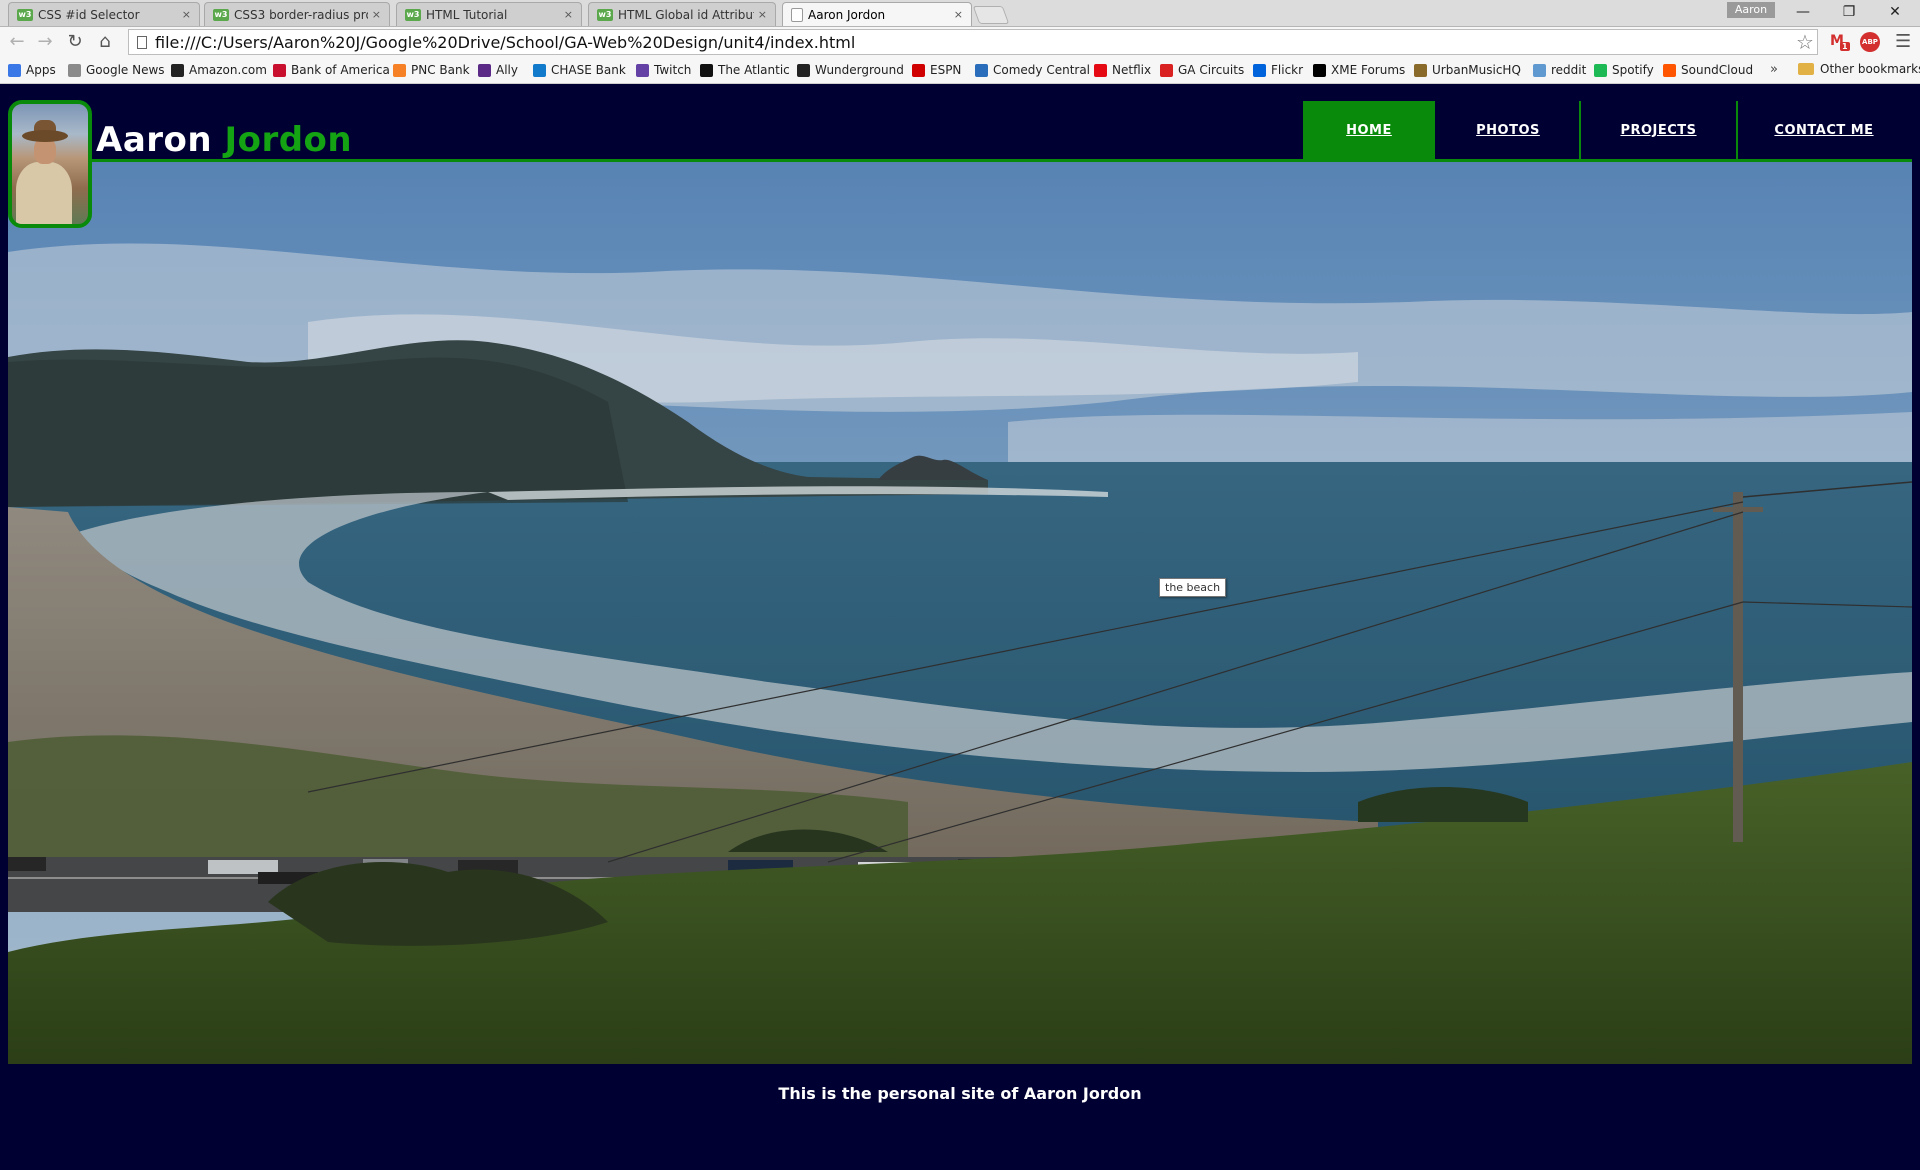 Image resolution: width=1920 pixels, height=1170 pixels. I want to click on browser-tab: w3 HTML Tutorial ×, so click(489, 14).